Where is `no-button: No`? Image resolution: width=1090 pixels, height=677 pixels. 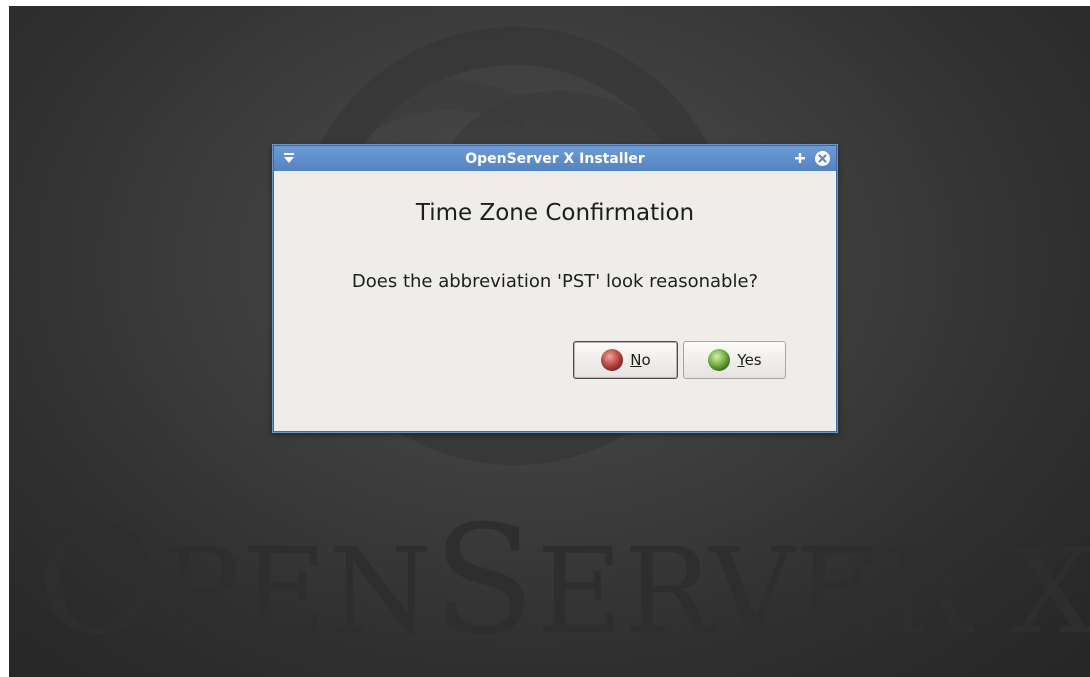 no-button: No is located at coordinates (625, 360).